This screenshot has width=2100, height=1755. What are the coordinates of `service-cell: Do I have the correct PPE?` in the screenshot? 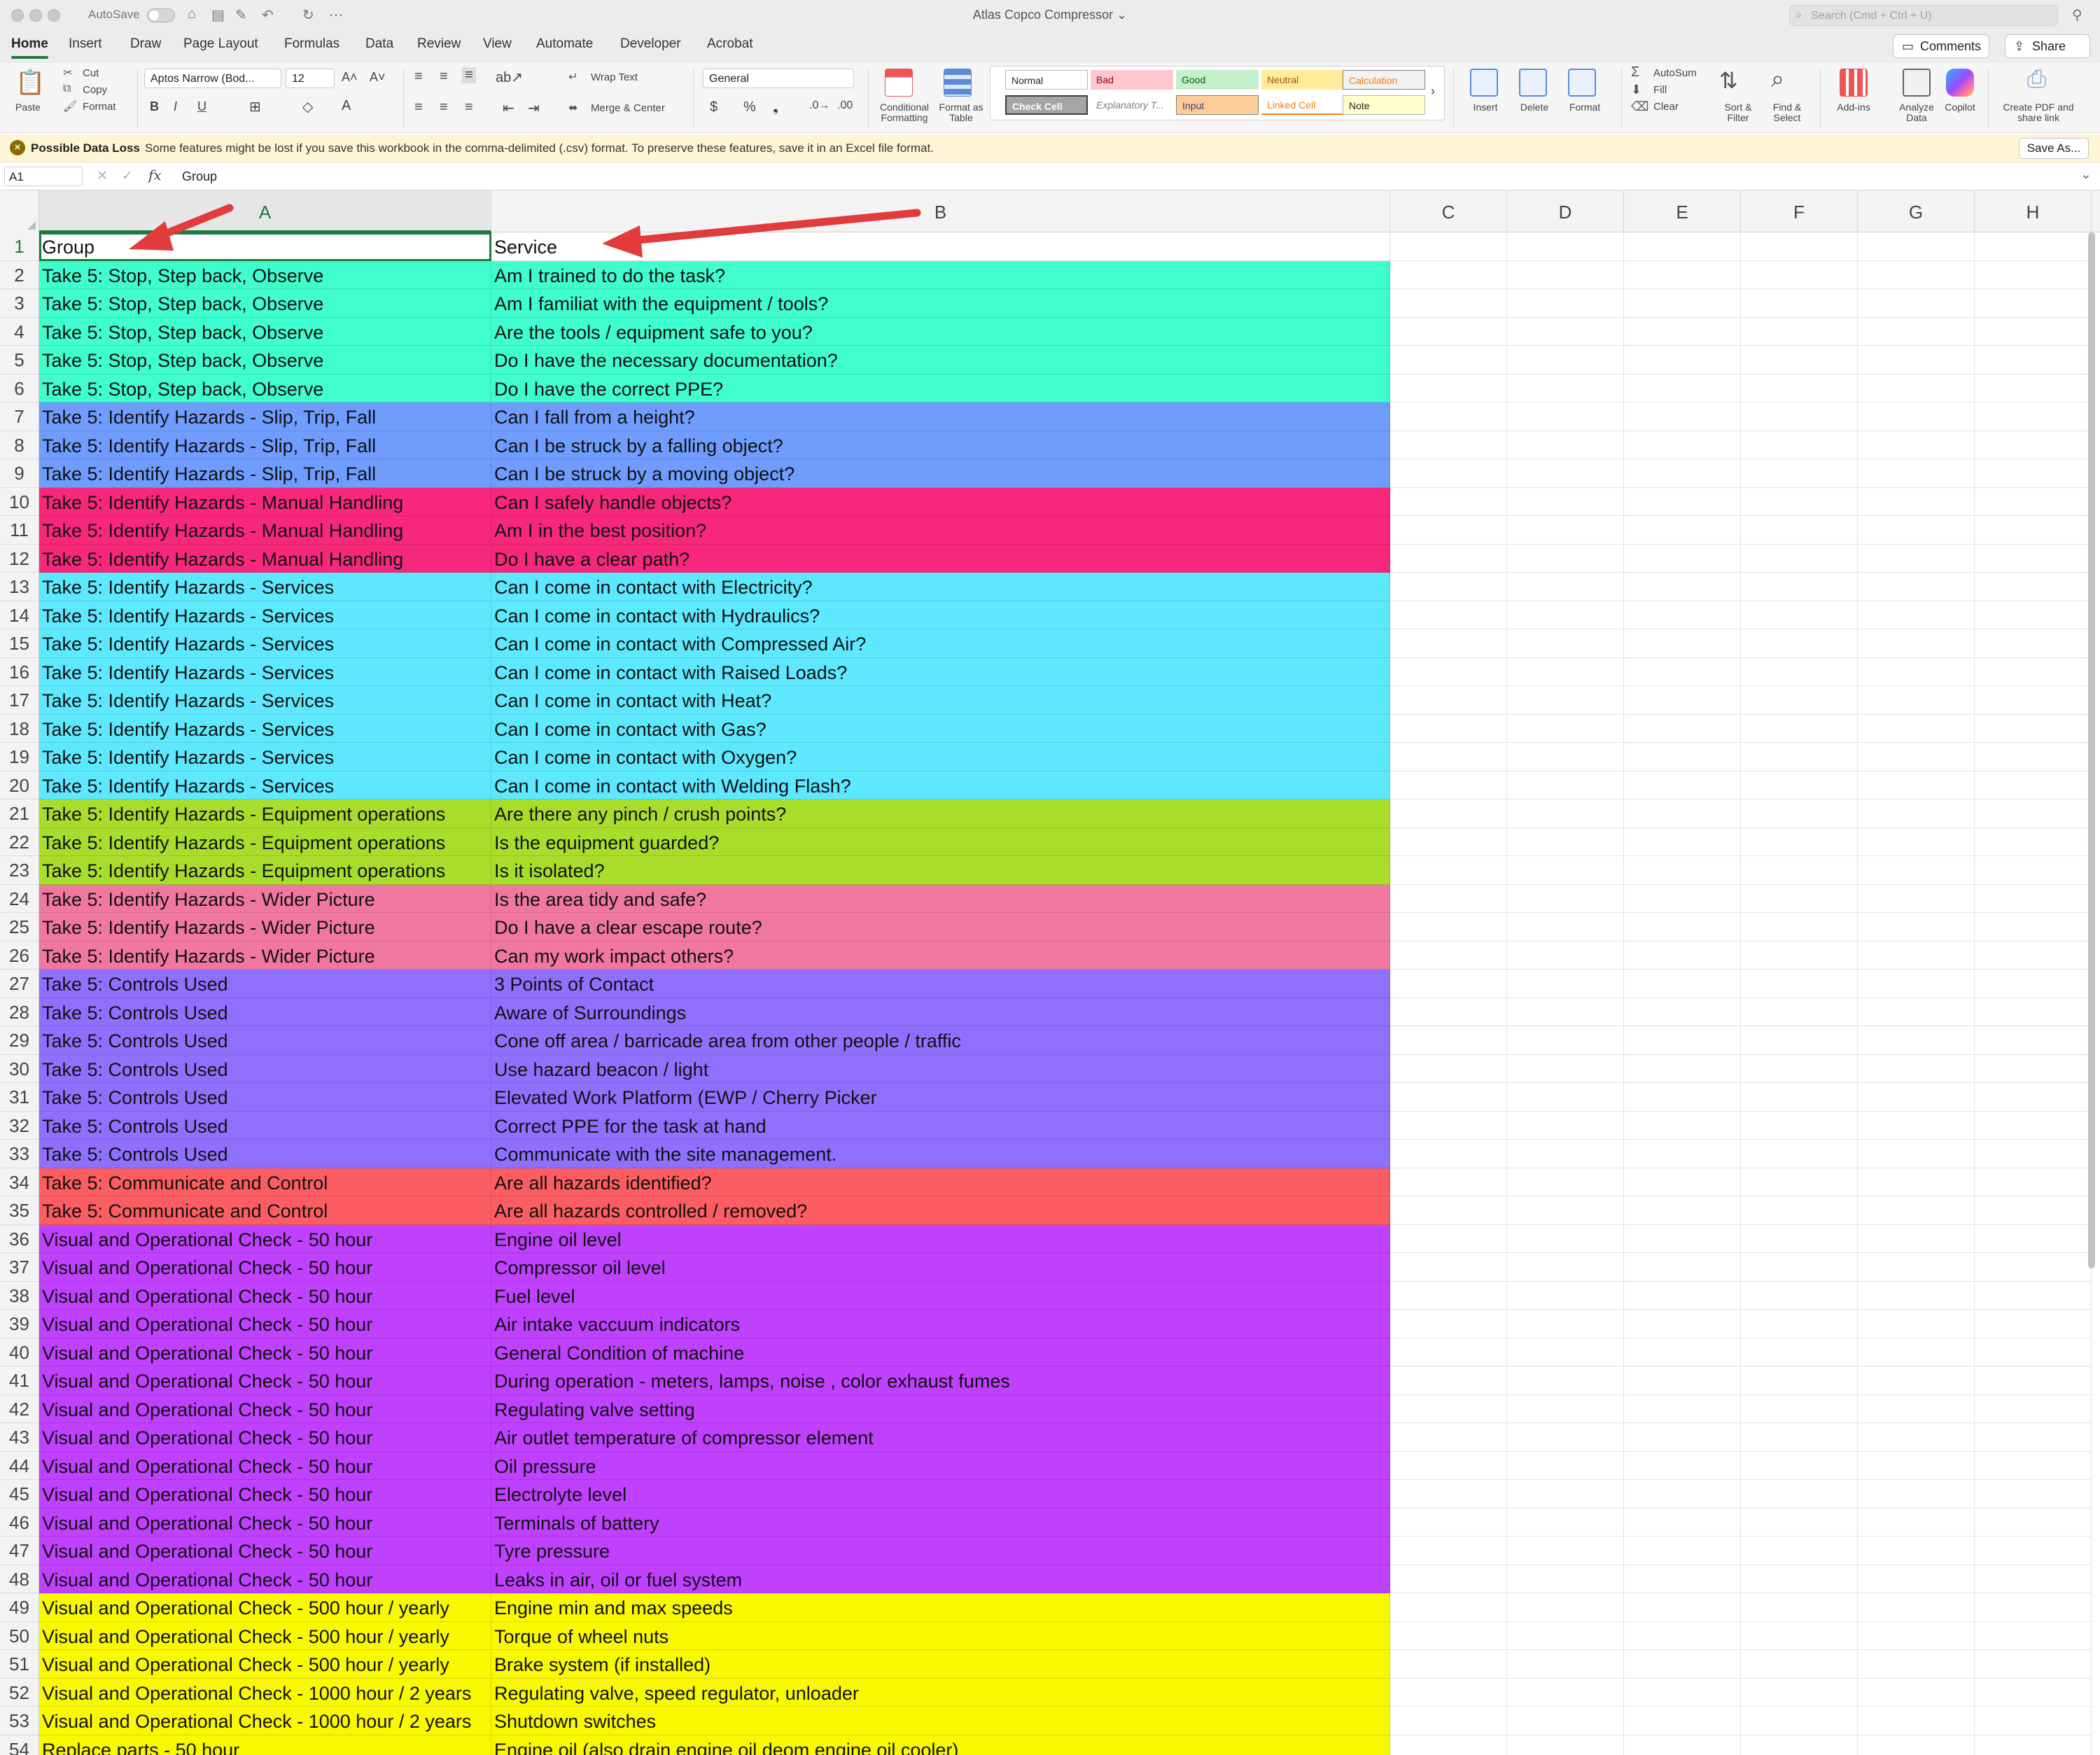 It's located at (940, 388).